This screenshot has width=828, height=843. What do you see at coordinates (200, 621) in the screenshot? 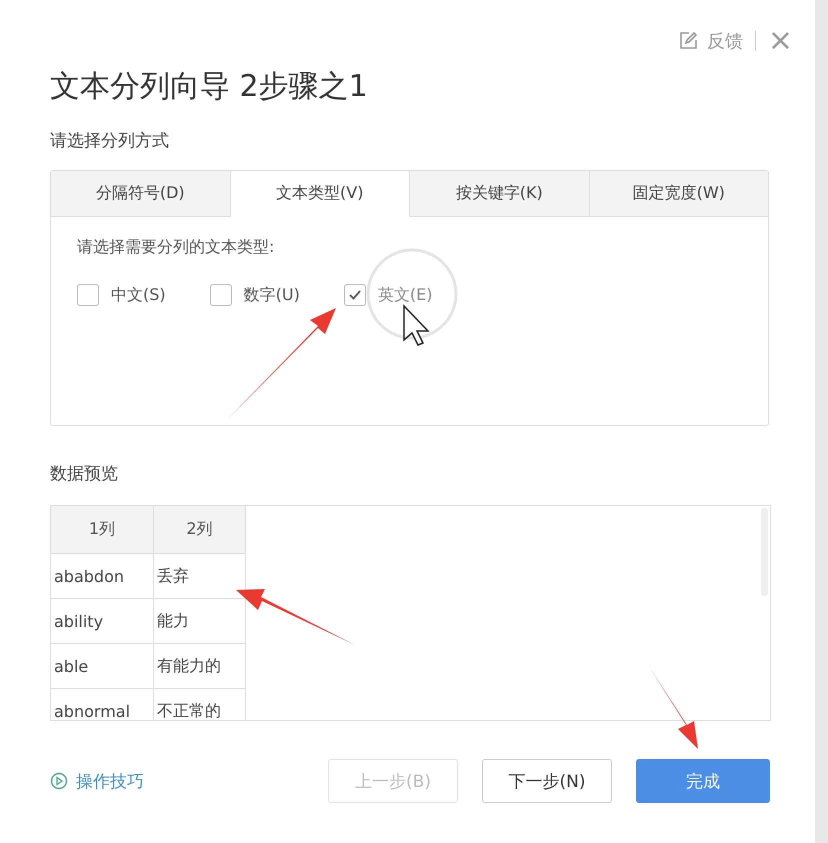
I see `table-cell: 能力` at bounding box center [200, 621].